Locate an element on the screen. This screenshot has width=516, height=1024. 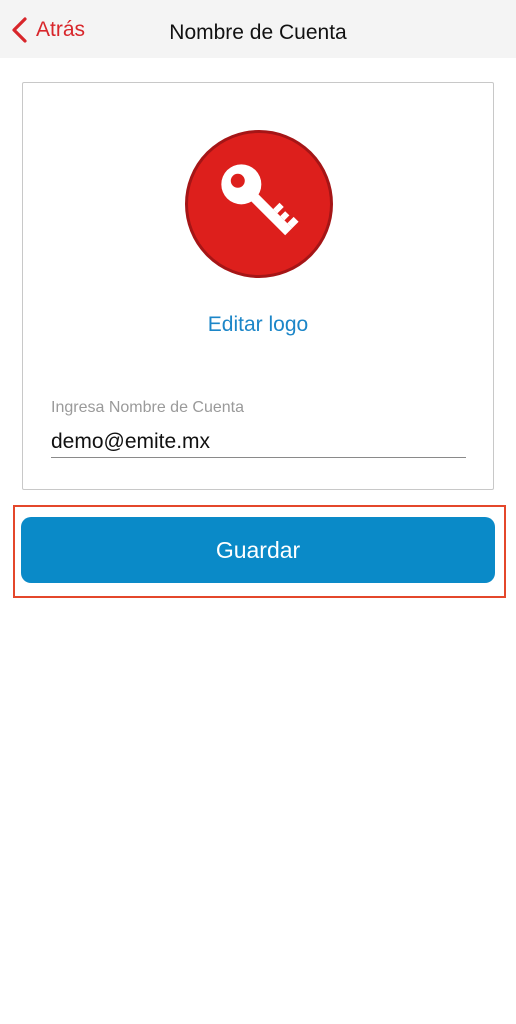
key-icon is located at coordinates (259, 204).